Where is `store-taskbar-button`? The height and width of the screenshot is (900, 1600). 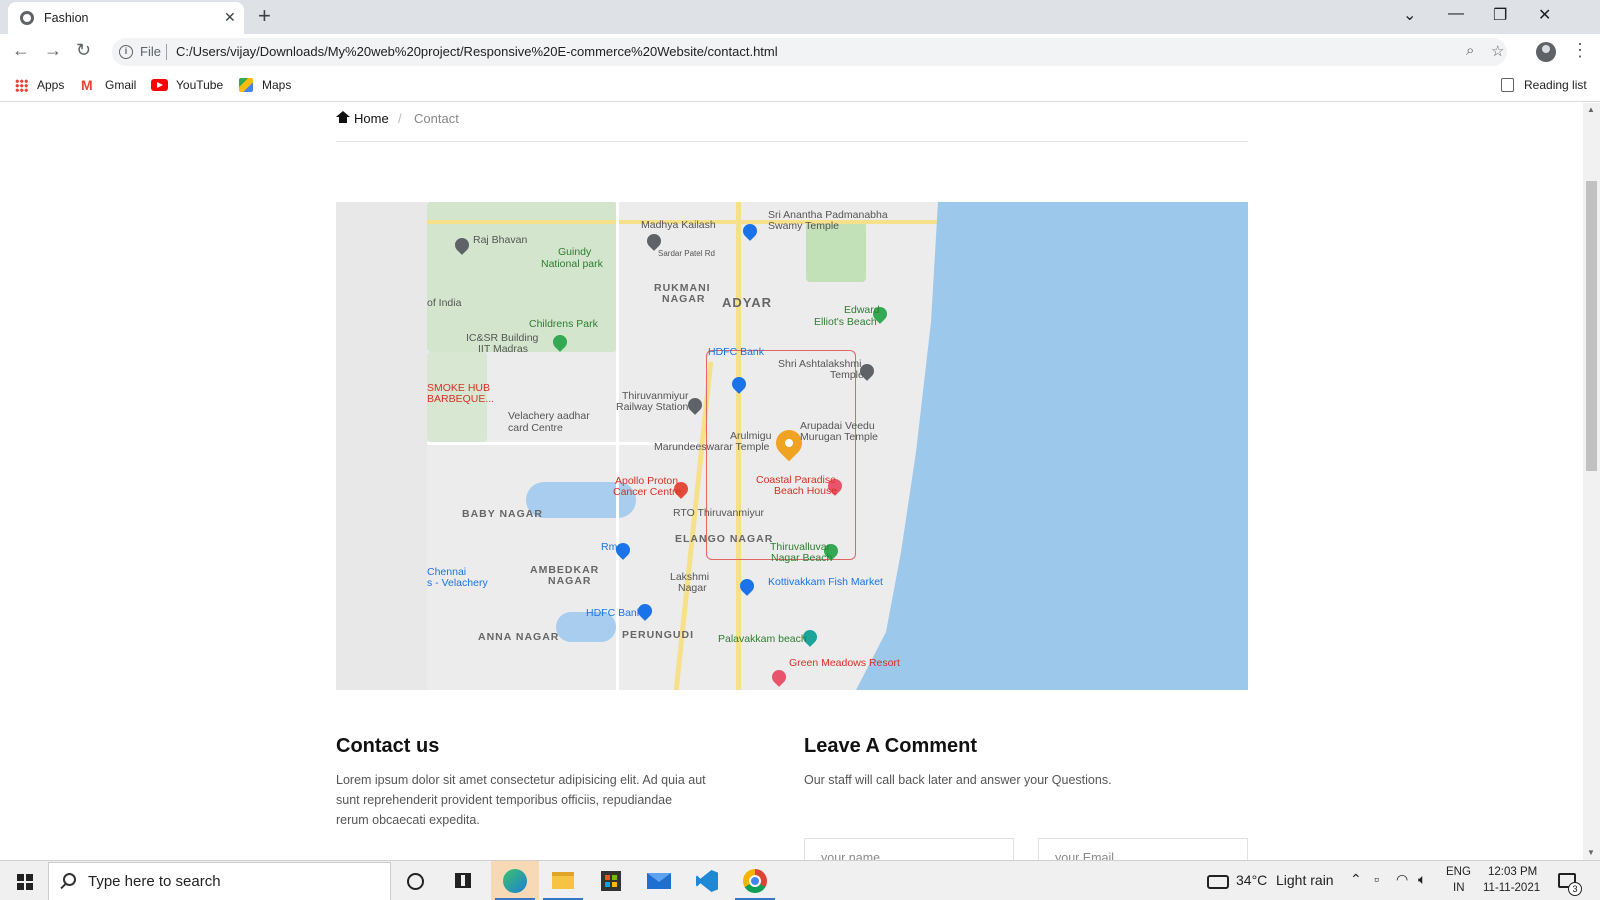 store-taskbar-button is located at coordinates (611, 880).